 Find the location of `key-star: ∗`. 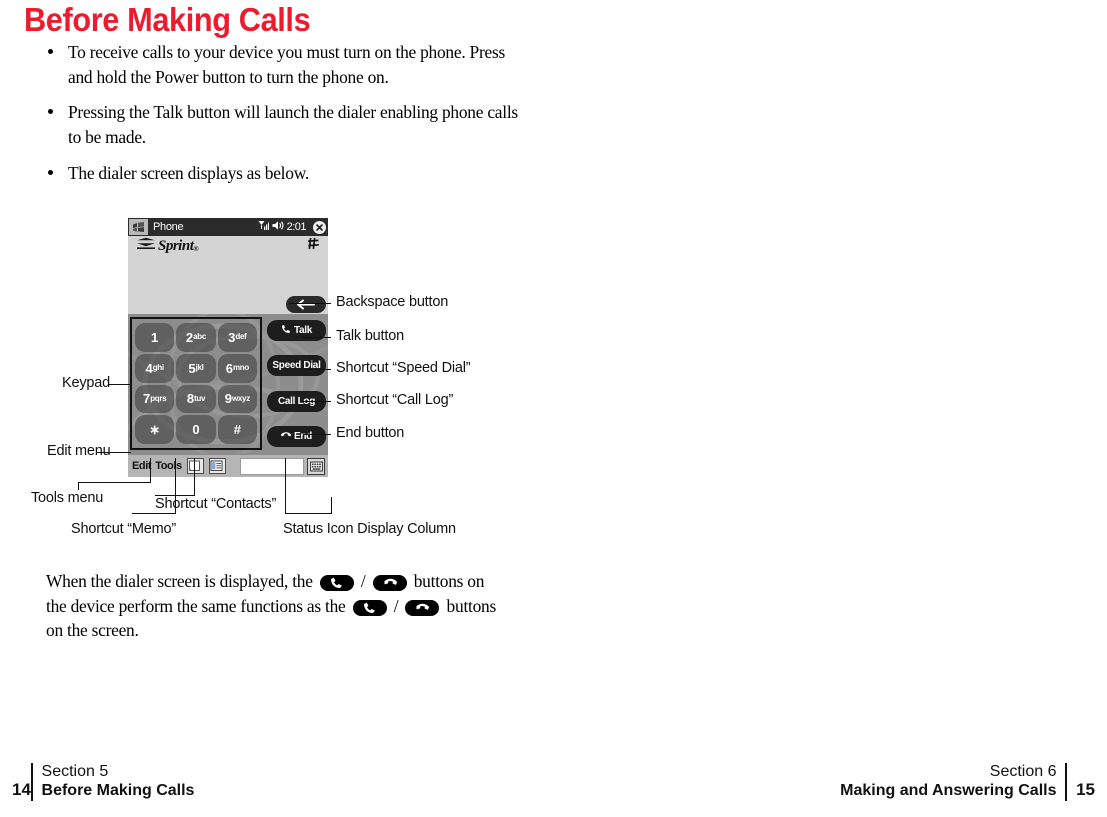

key-star: ∗ is located at coordinates (155, 429).